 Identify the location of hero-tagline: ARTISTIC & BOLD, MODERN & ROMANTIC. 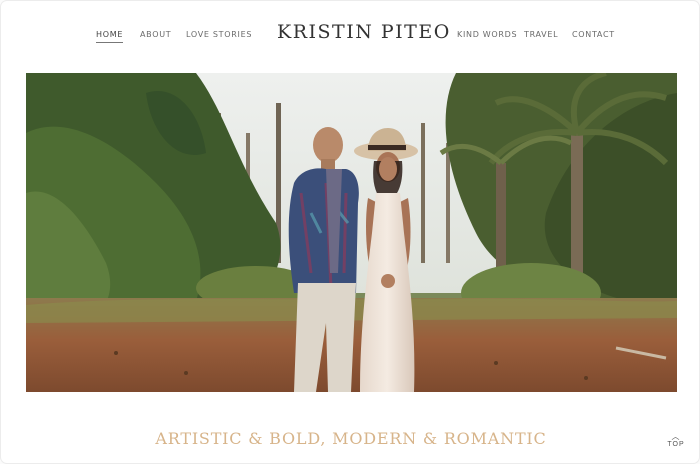
(351, 438).